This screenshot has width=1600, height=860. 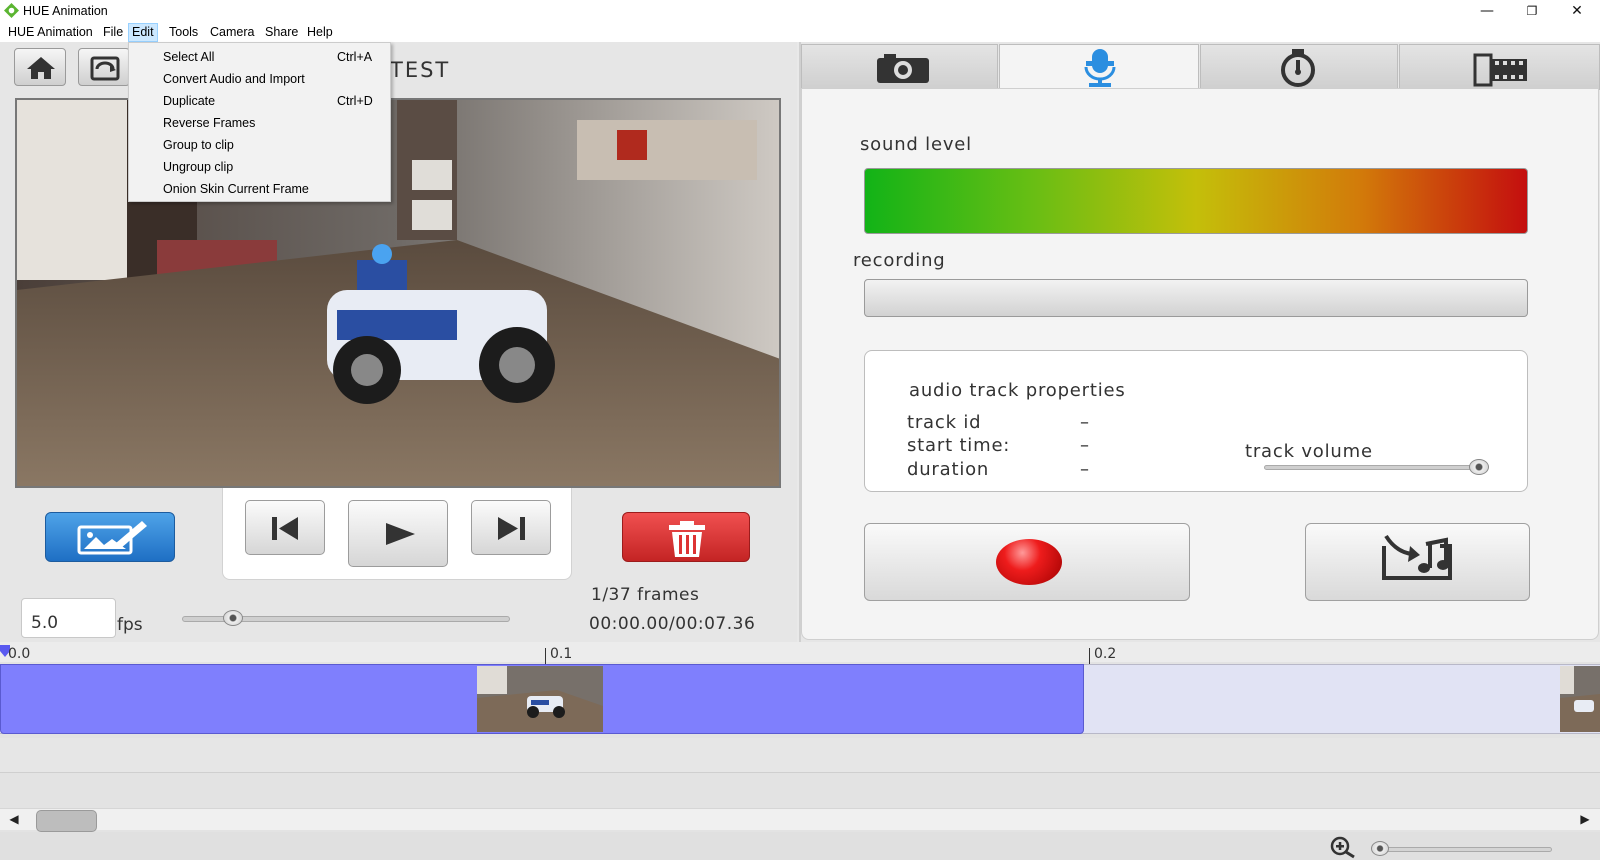 I want to click on play-icon, so click(x=400, y=534).